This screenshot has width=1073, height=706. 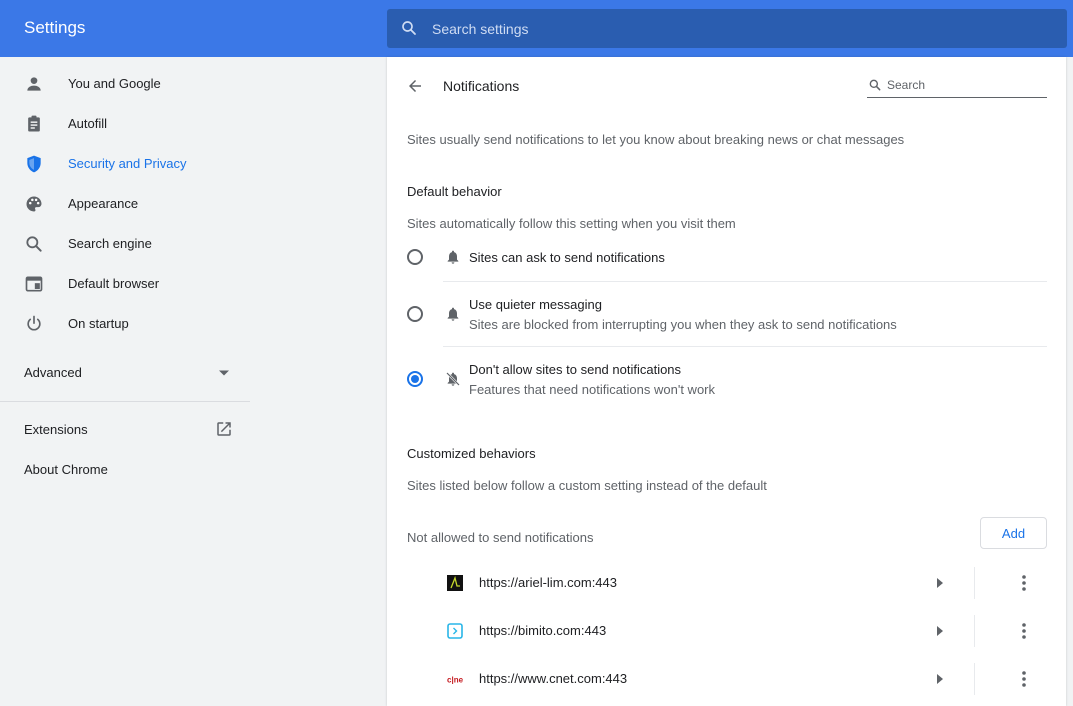 I want to click on site-row: https://ariel-lim.com:443, so click(x=737, y=583).